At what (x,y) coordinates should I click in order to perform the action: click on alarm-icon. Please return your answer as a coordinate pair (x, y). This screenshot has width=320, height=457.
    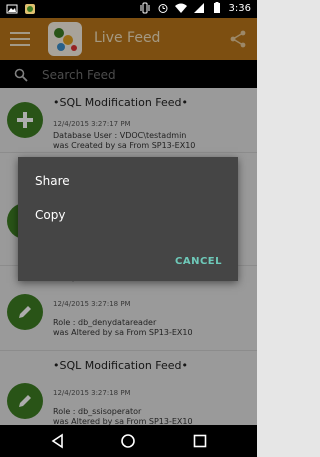
    Looking at the image, I should click on (163, 8).